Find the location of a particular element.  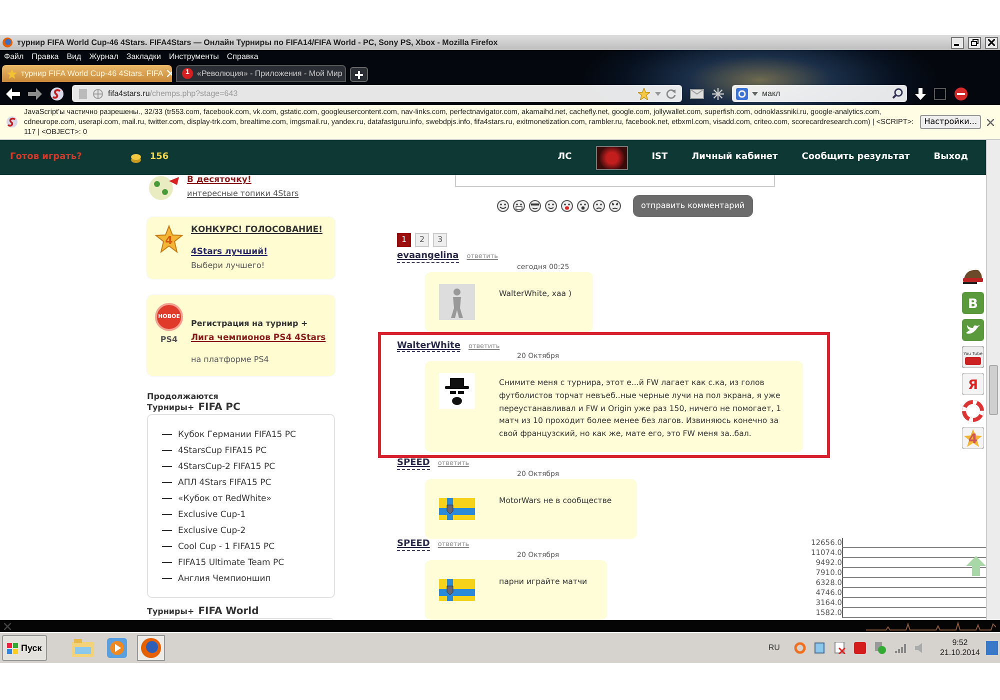

tournament-link: 4StarsCup-2 FIFA15 PC is located at coordinates (227, 467).